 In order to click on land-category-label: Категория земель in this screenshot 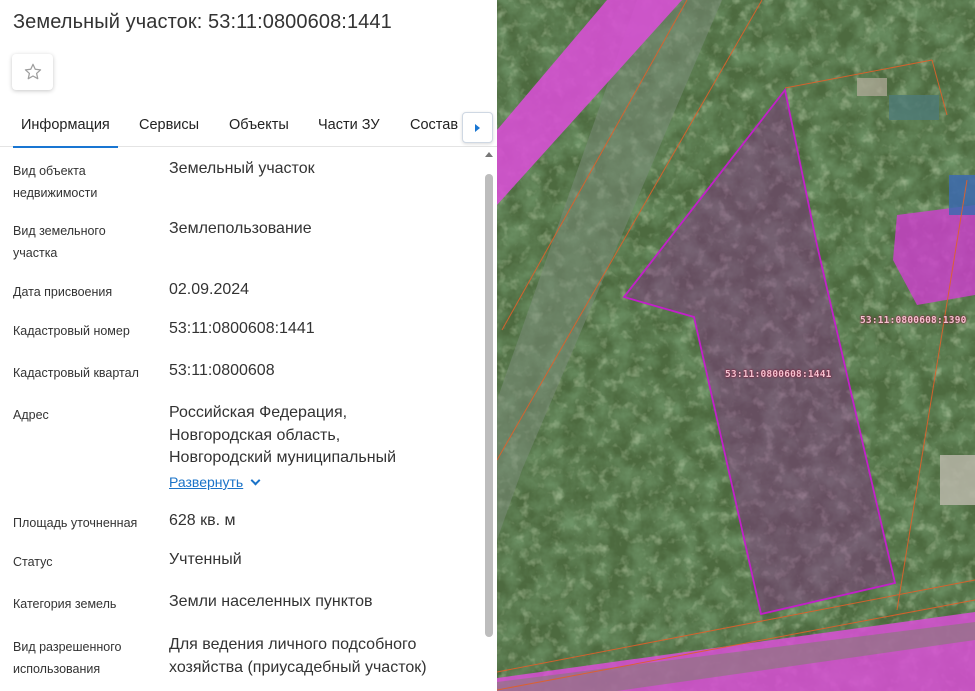, I will do `click(65, 604)`.